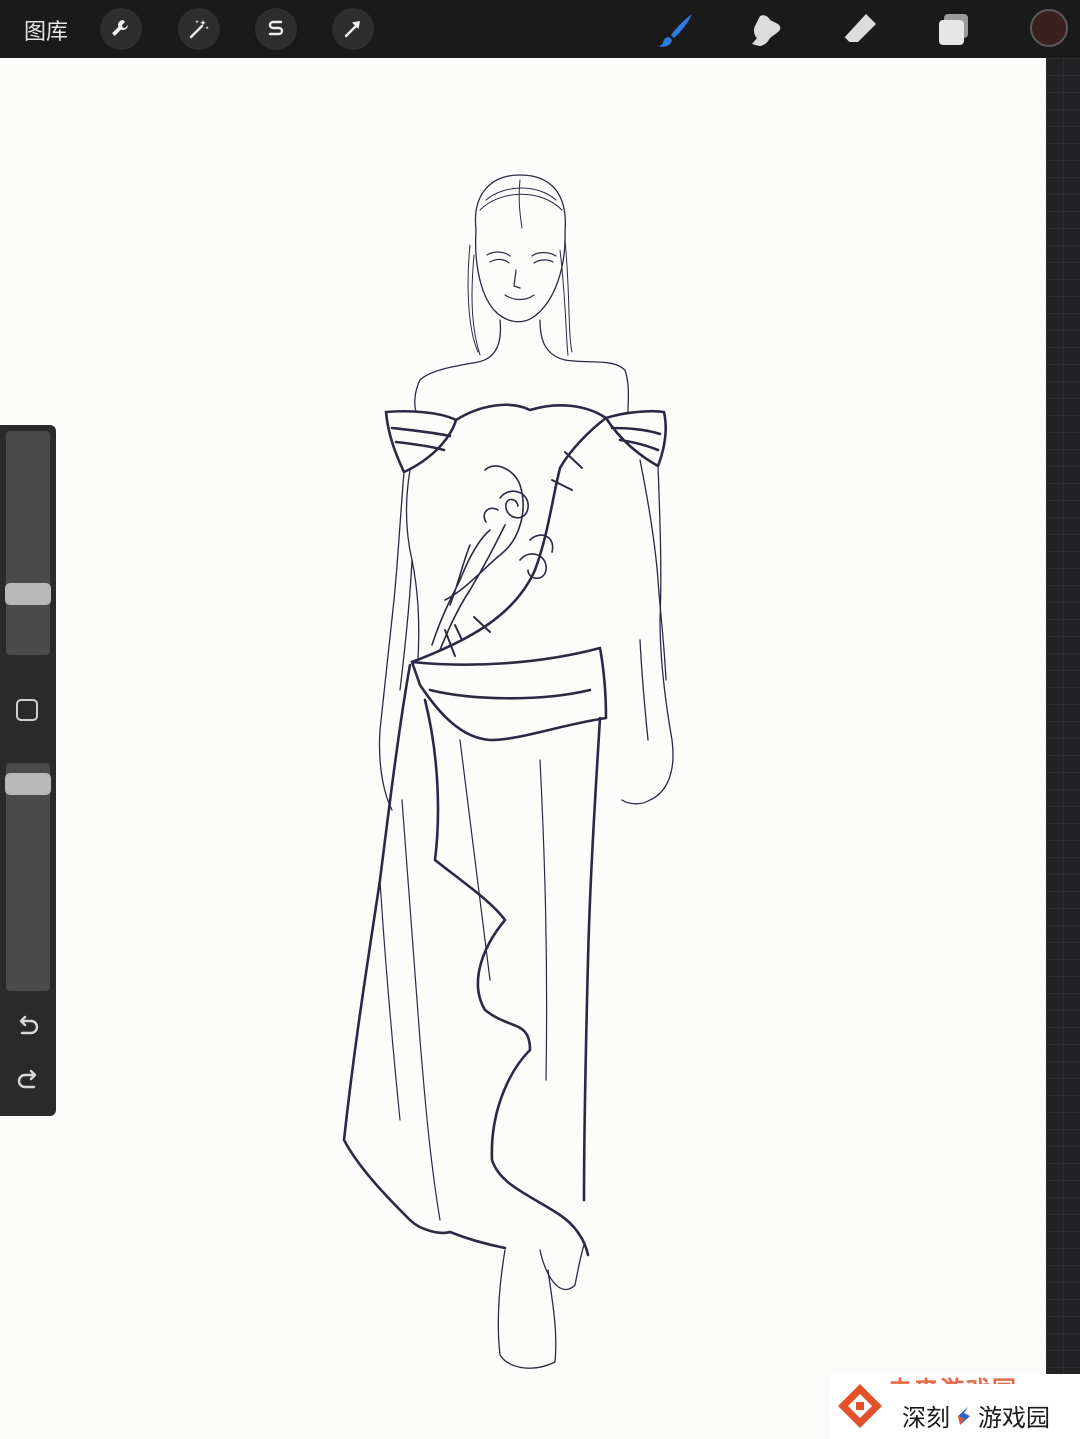  I want to click on hair-strands, so click(520, 267).